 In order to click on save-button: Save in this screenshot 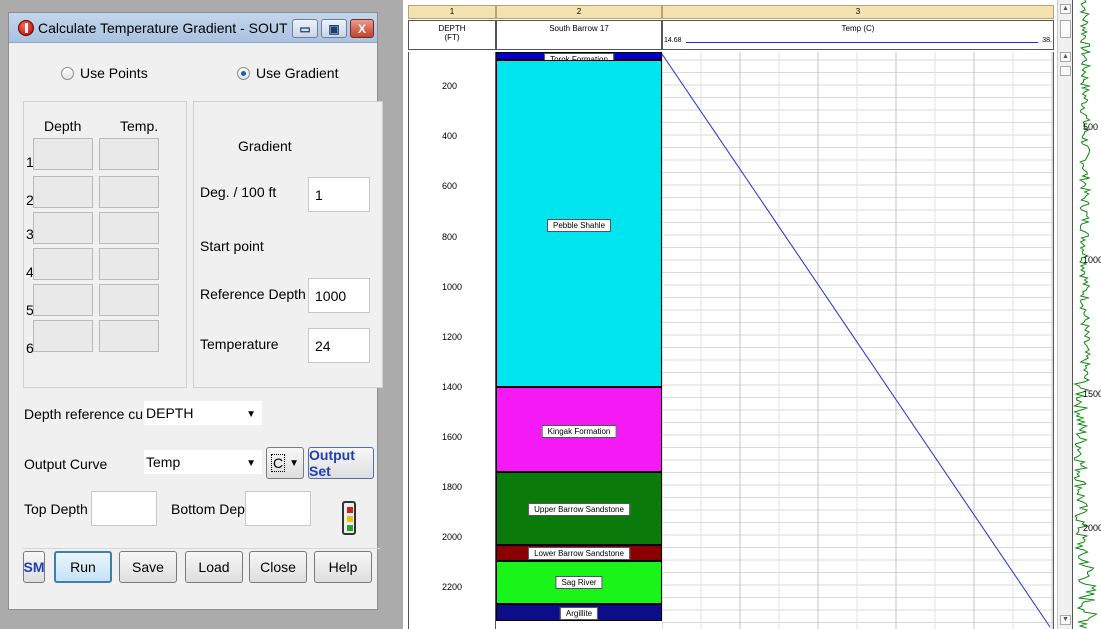, I will do `click(148, 567)`.